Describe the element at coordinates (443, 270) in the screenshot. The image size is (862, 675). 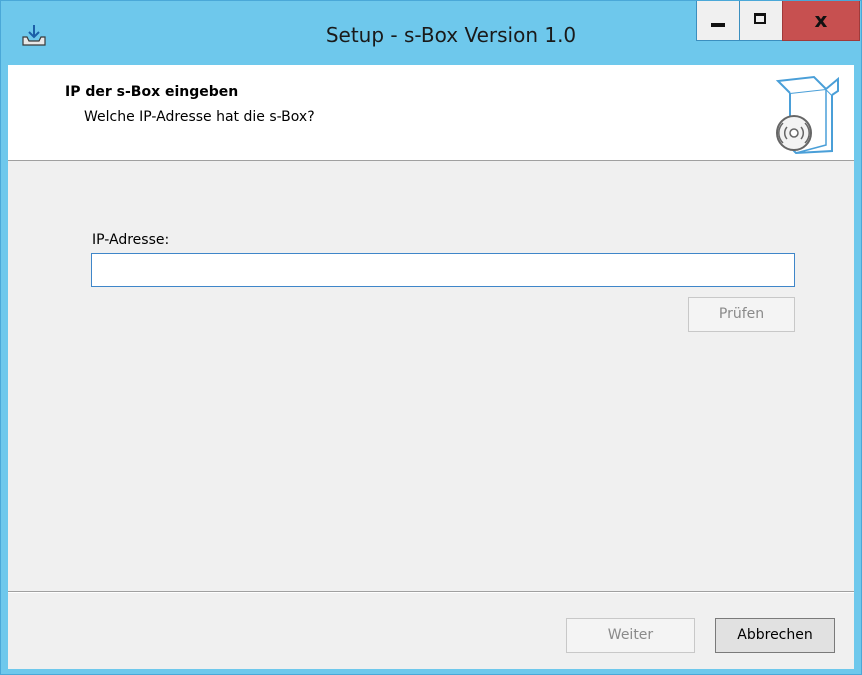
I see `ip-address-input` at that location.